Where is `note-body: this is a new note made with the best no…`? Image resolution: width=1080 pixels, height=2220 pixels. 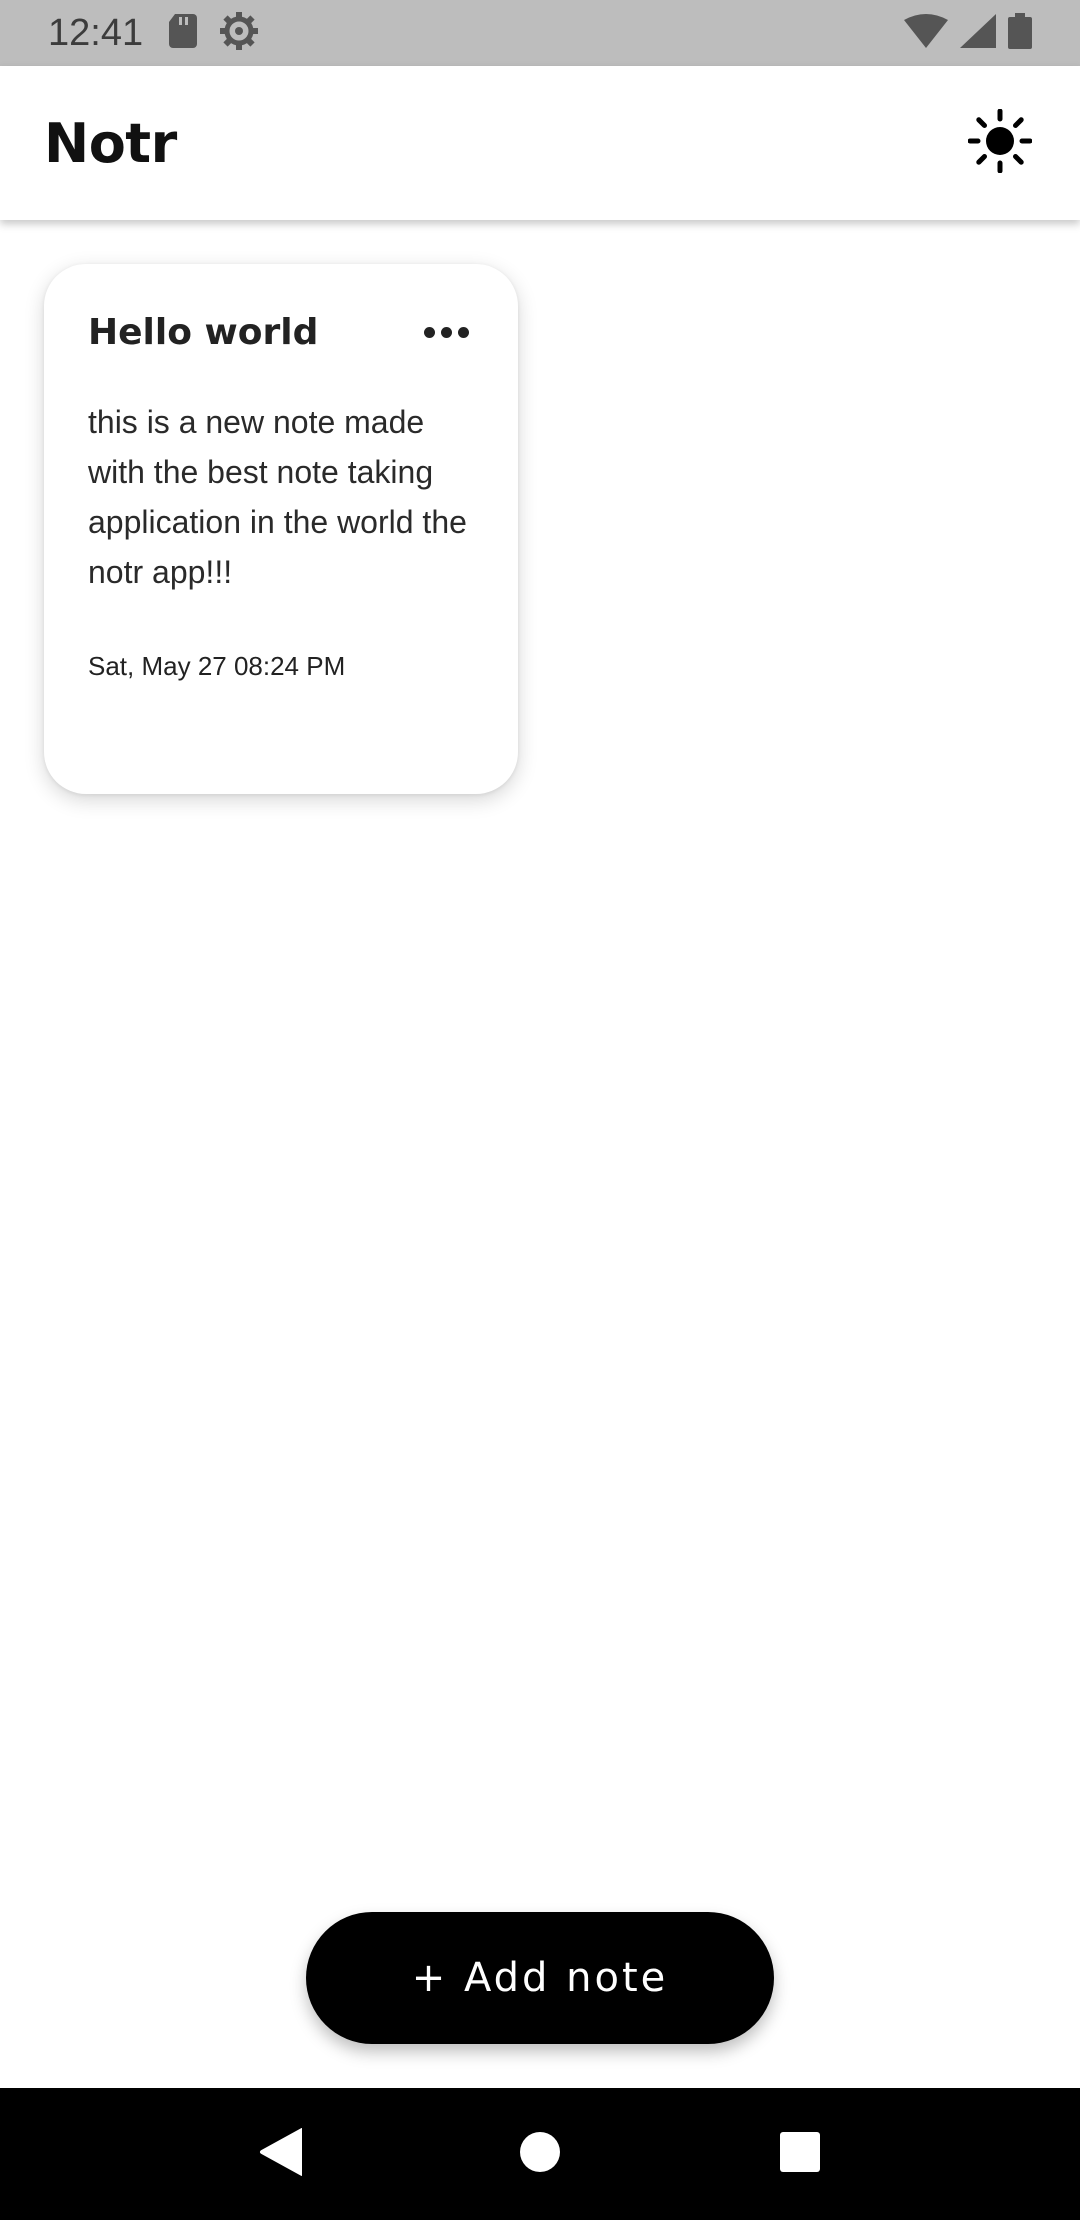 note-body: this is a new note made with the best no… is located at coordinates (277, 497).